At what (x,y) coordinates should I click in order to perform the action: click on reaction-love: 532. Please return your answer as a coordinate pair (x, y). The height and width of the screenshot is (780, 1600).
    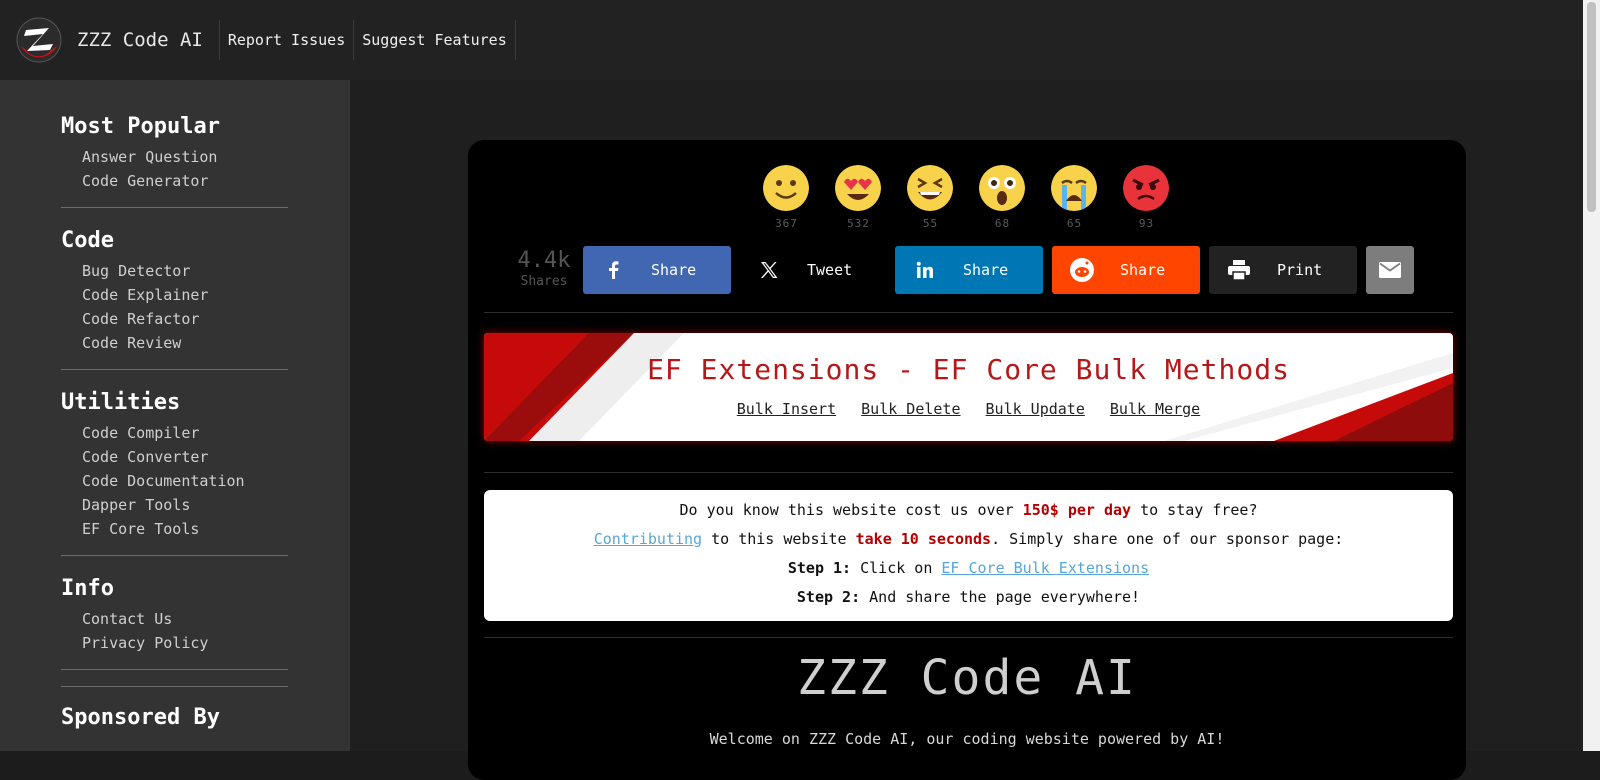
    Looking at the image, I should click on (858, 197).